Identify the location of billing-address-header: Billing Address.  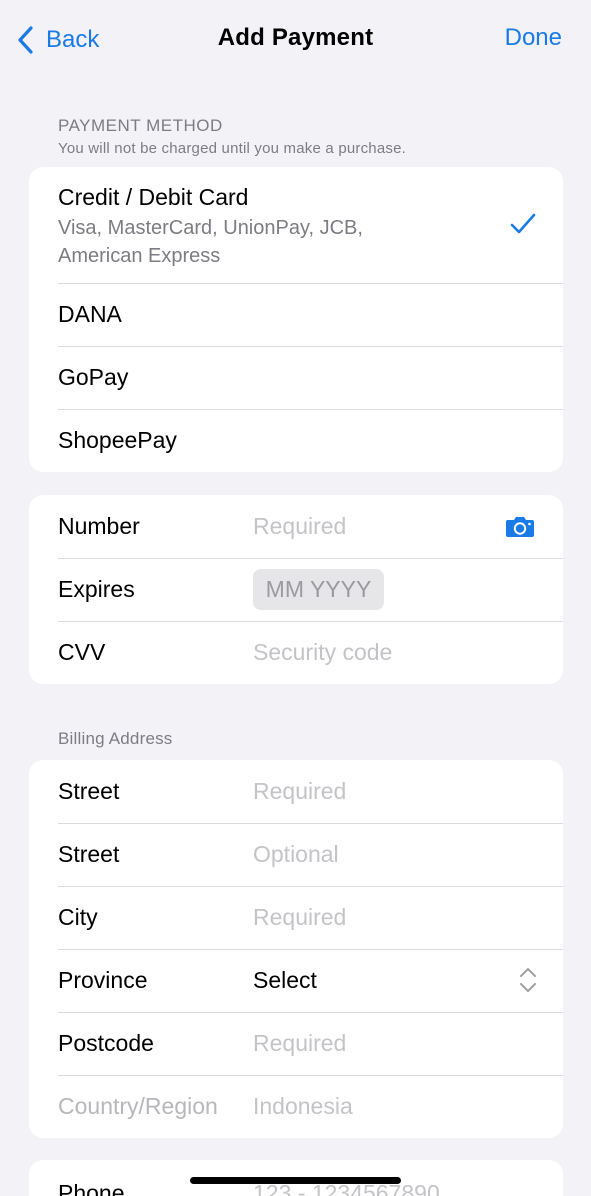
(115, 739).